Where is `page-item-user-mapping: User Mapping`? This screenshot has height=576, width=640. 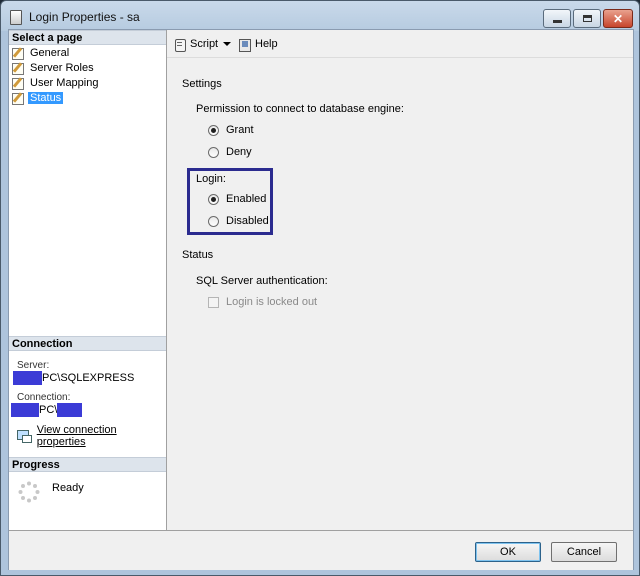 page-item-user-mapping: User Mapping is located at coordinates (55, 83).